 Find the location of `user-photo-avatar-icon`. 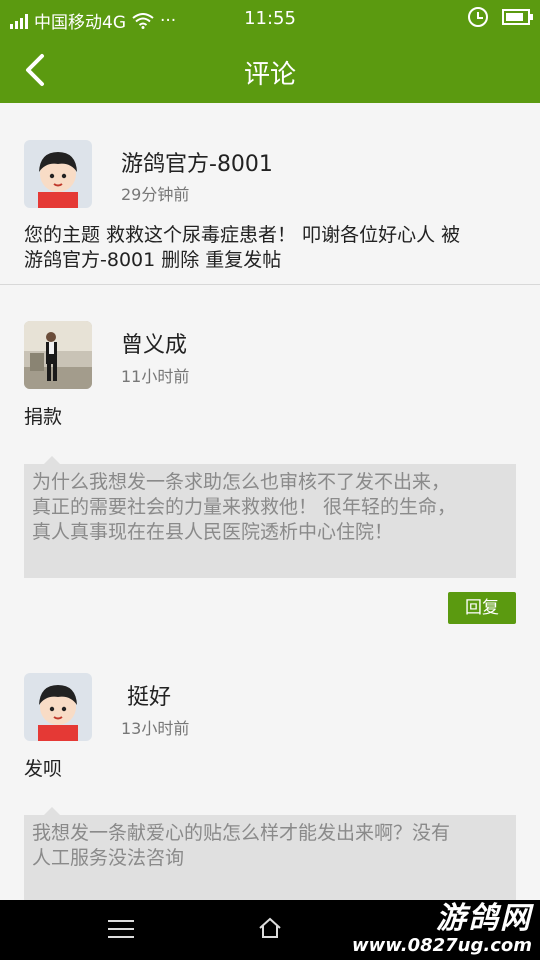

user-photo-avatar-icon is located at coordinates (58, 355).